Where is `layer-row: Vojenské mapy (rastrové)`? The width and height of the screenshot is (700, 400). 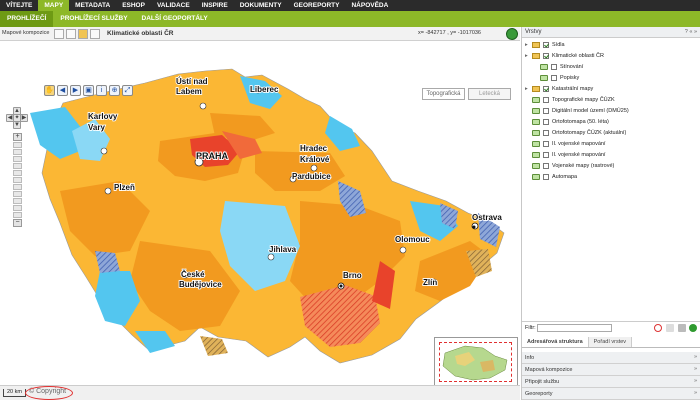
layer-row: Vojenské mapy (rastrové) is located at coordinates (611, 166).